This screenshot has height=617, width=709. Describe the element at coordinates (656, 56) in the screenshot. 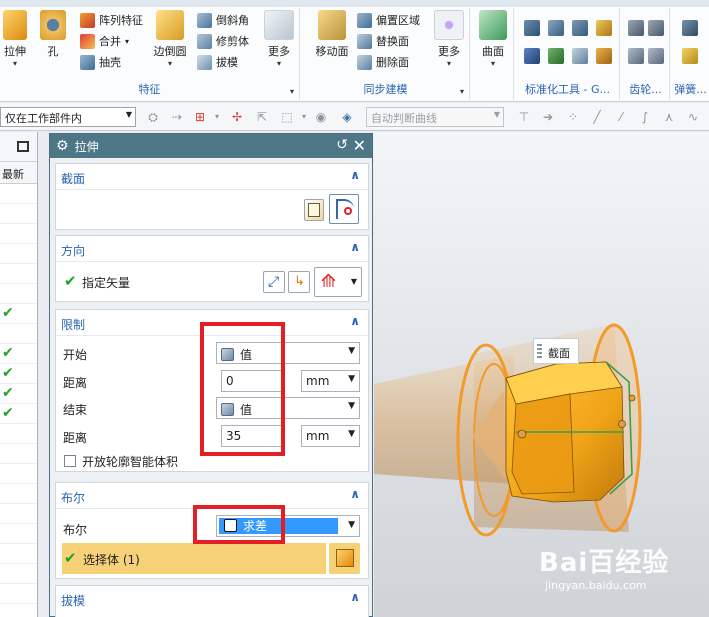

I see `gear-tool-4-icon` at that location.